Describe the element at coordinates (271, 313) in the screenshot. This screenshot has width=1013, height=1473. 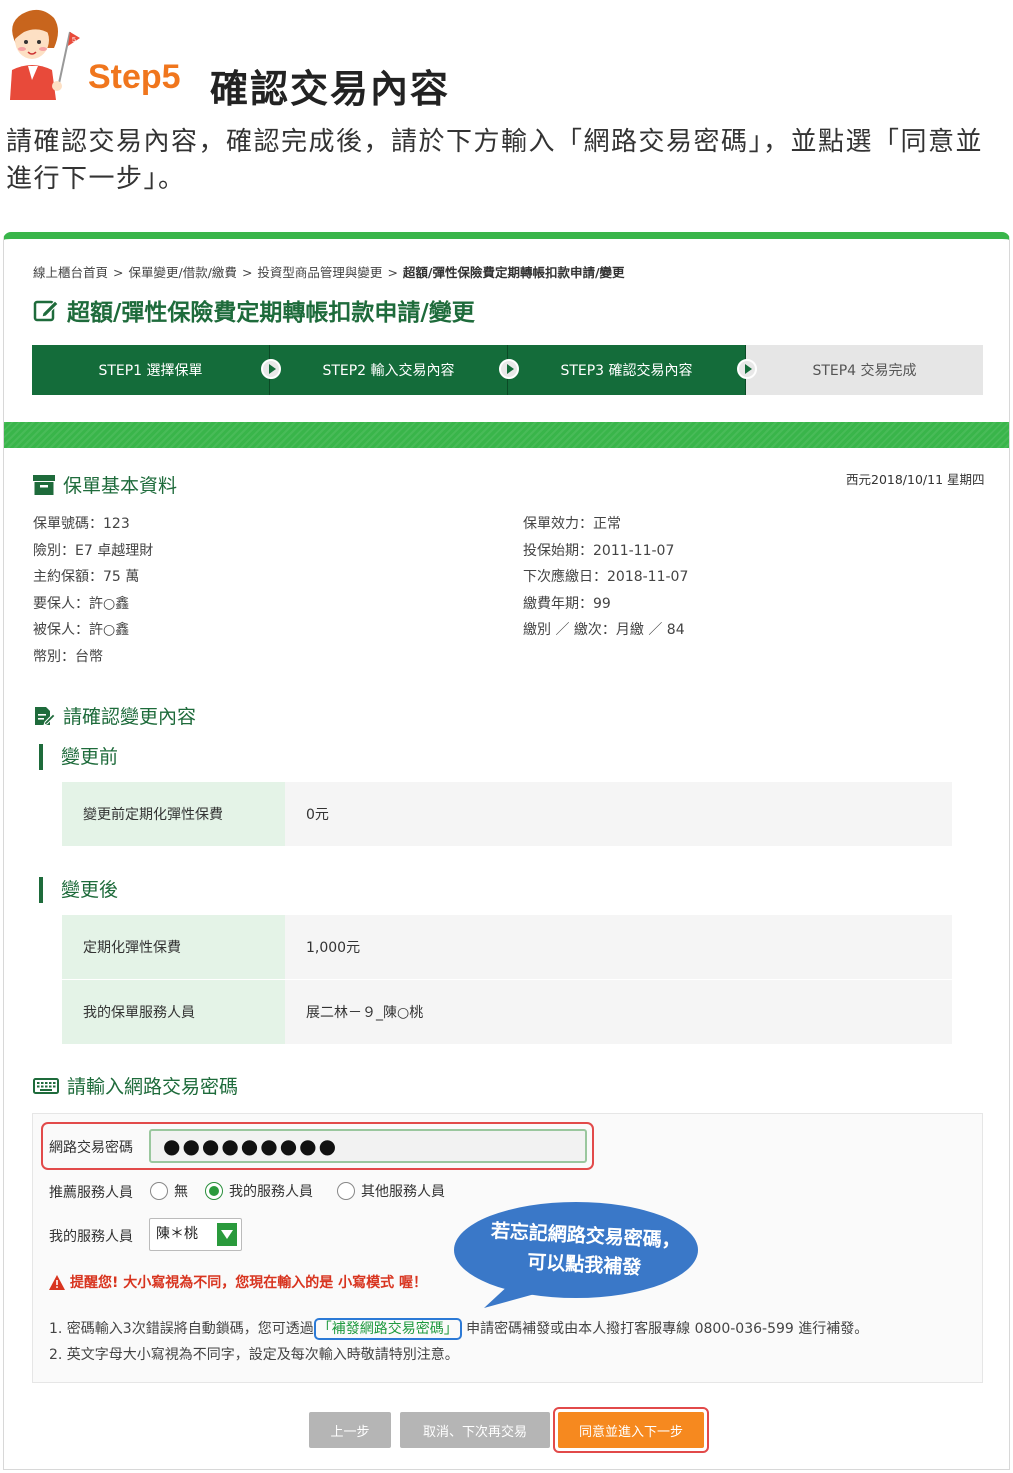
I see `page-title-text: 超額/彈性保險費定期轉帳扣款申請/變更` at that location.